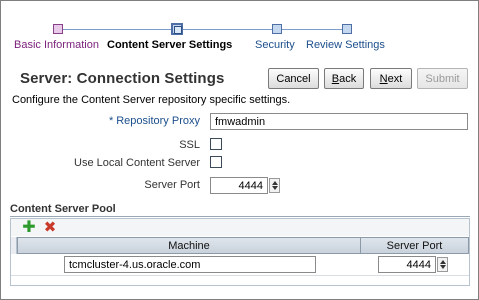 Image resolution: width=479 pixels, height=300 pixels. Describe the element at coordinates (122, 78) in the screenshot. I see `page-title: Server: Connection Settings` at that location.